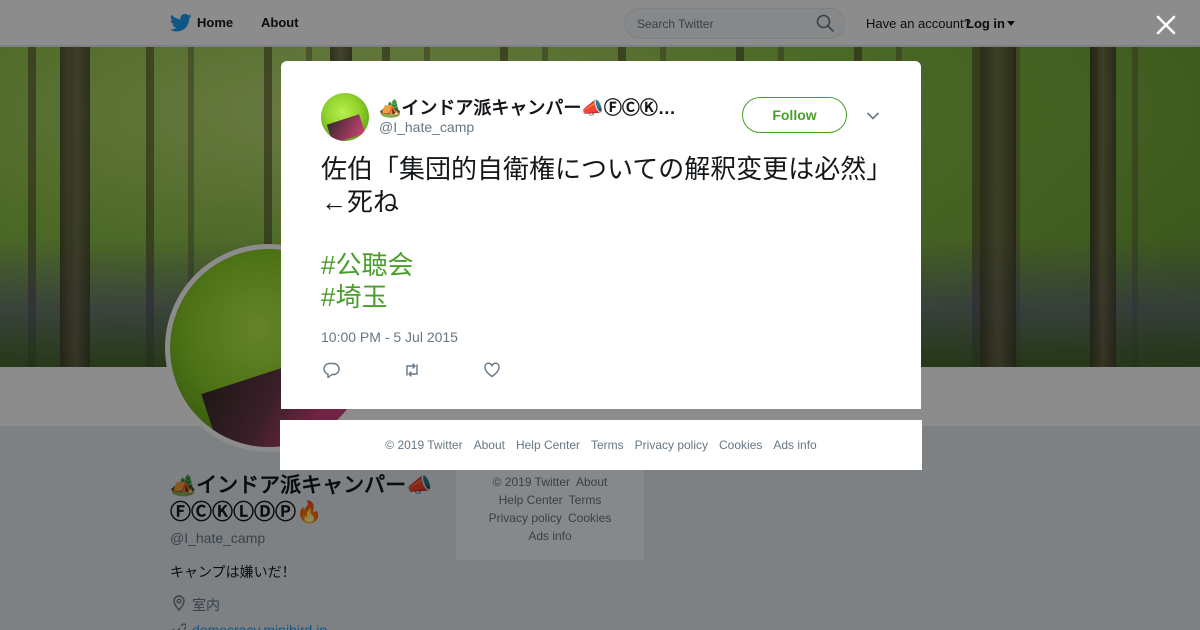  What do you see at coordinates (367, 265) in the screenshot?
I see `hashtag-link: #公聴会` at bounding box center [367, 265].